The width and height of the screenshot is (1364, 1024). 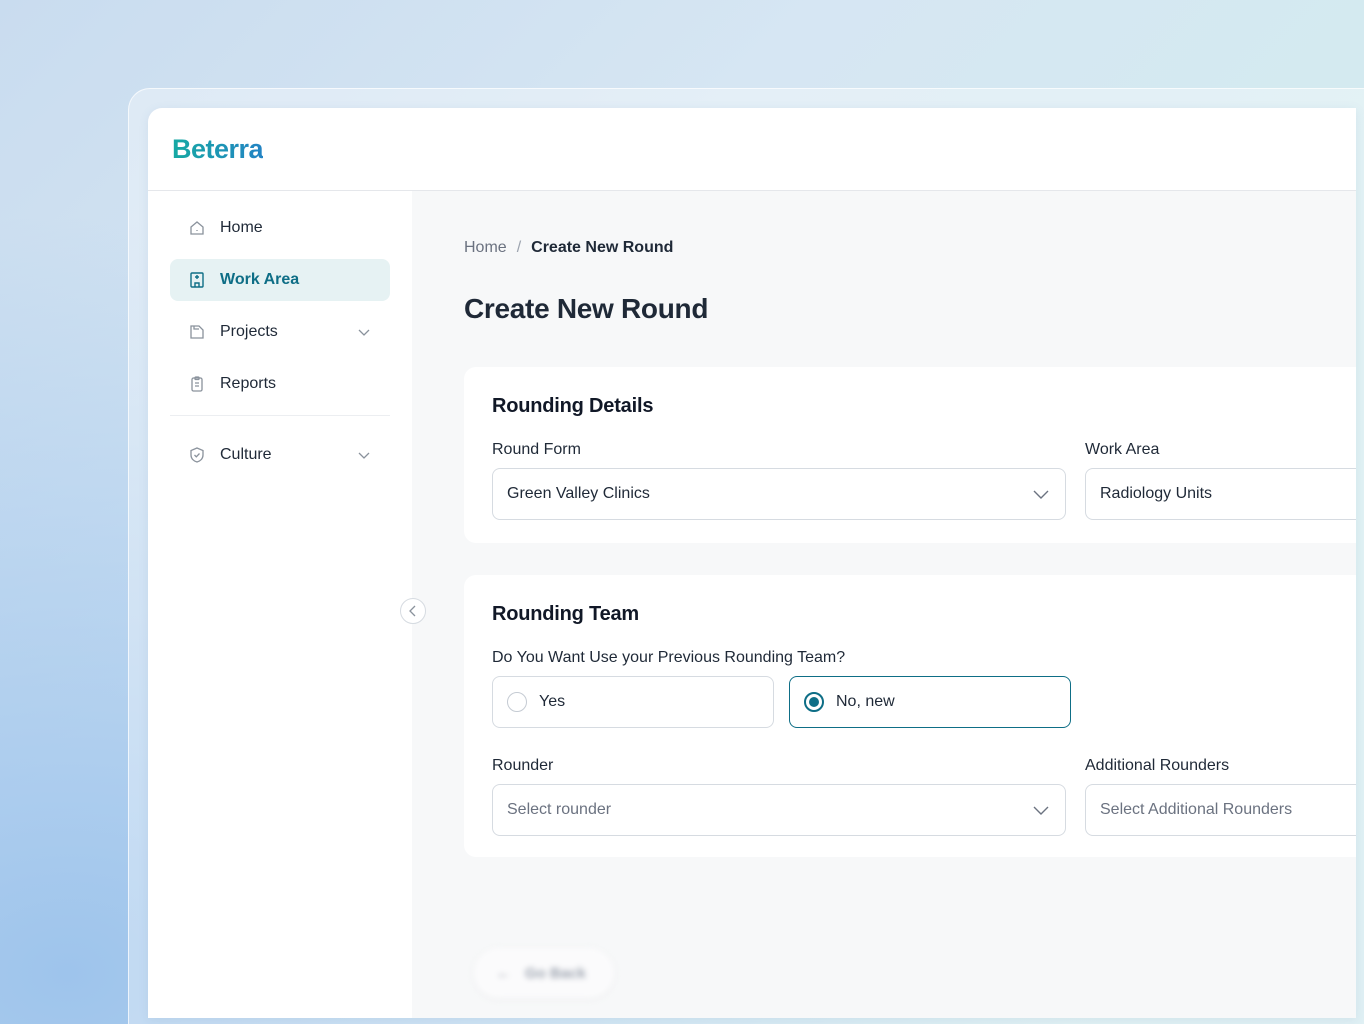 What do you see at coordinates (865, 701) in the screenshot?
I see `radio-label: No, new` at bounding box center [865, 701].